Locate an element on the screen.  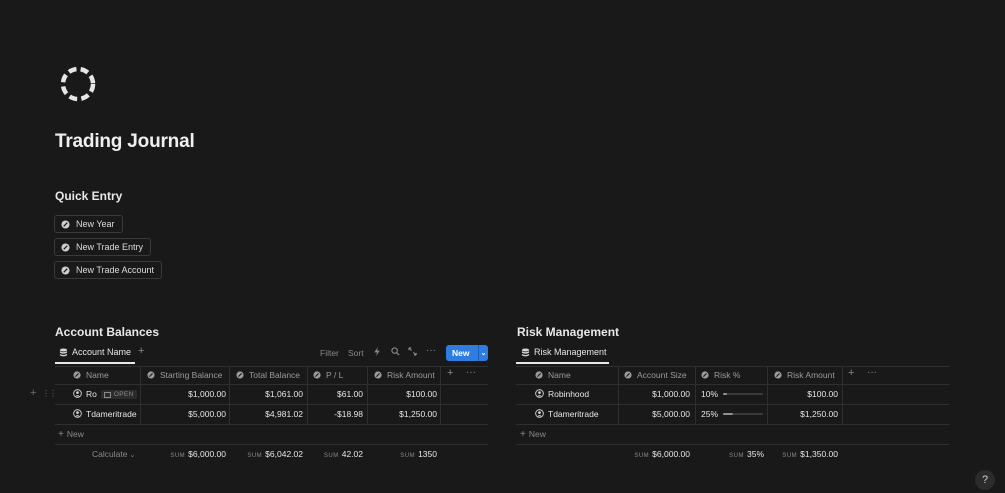
sort-button: Sort is located at coordinates (356, 353).